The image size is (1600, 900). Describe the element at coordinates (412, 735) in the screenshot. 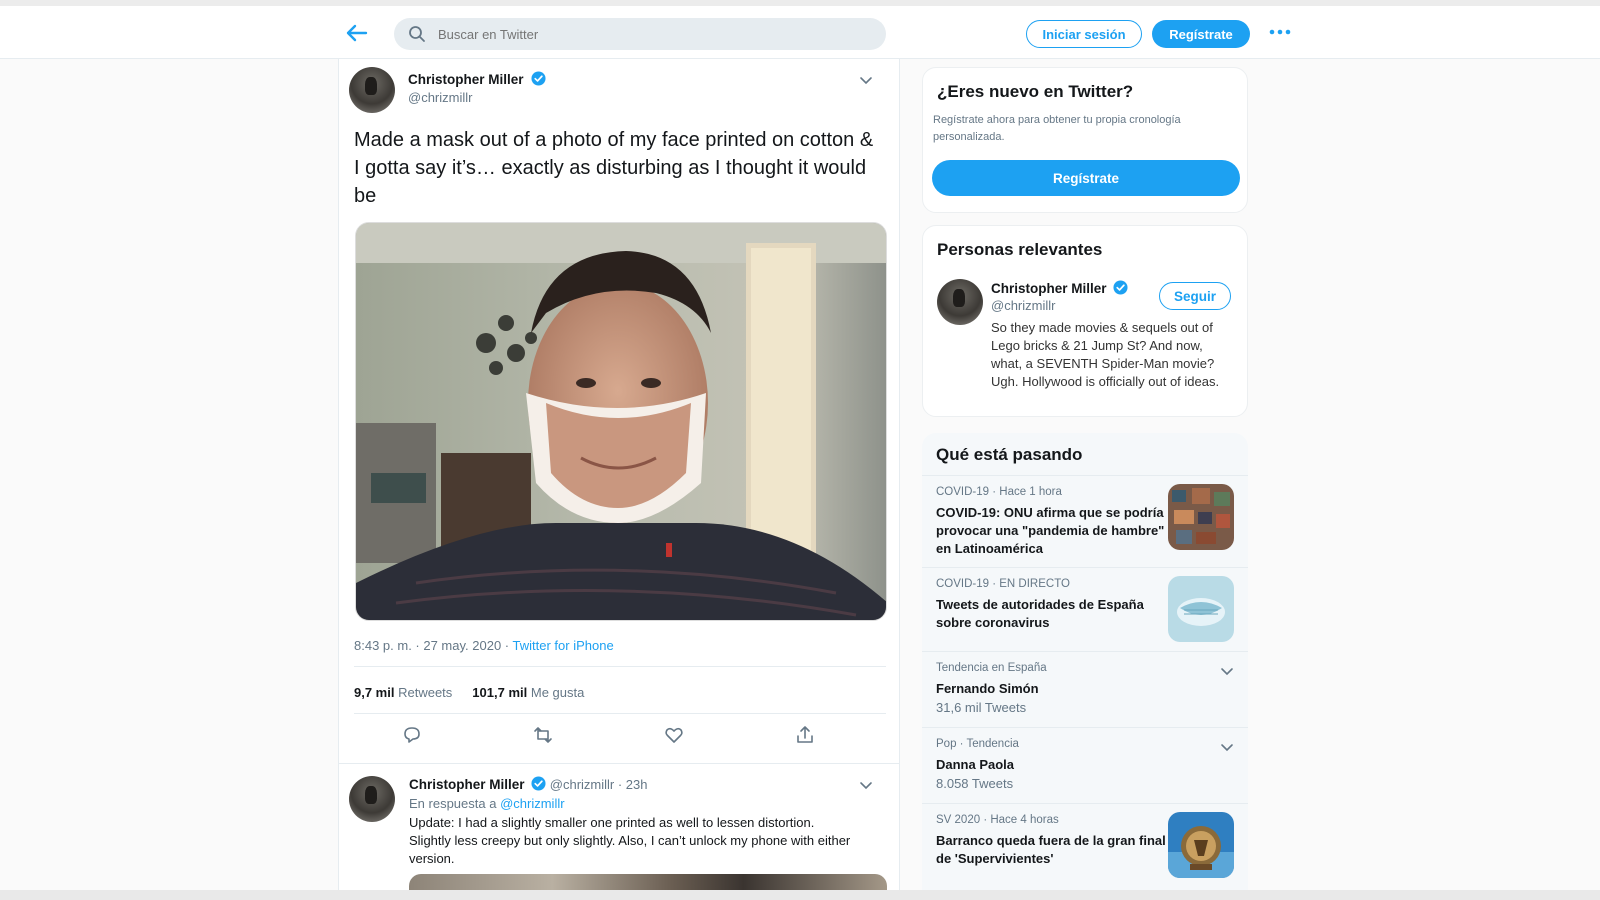

I see `reply-icon` at that location.